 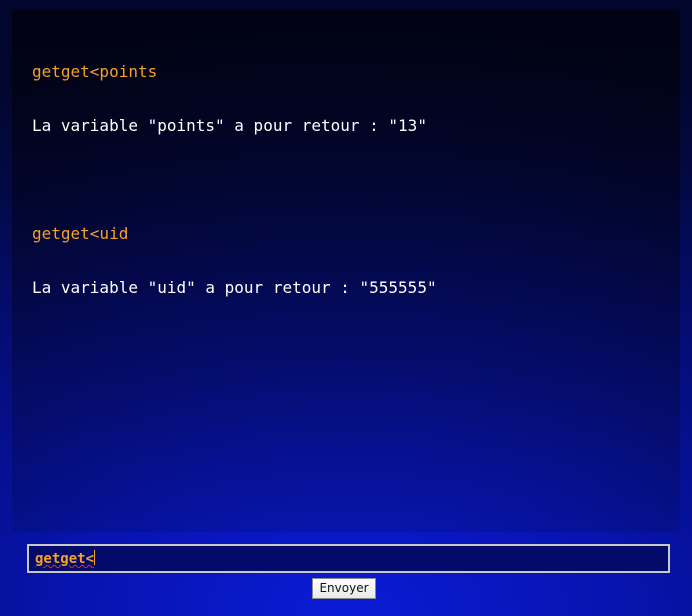 What do you see at coordinates (344, 588) in the screenshot?
I see `send-button: Envoyer` at bounding box center [344, 588].